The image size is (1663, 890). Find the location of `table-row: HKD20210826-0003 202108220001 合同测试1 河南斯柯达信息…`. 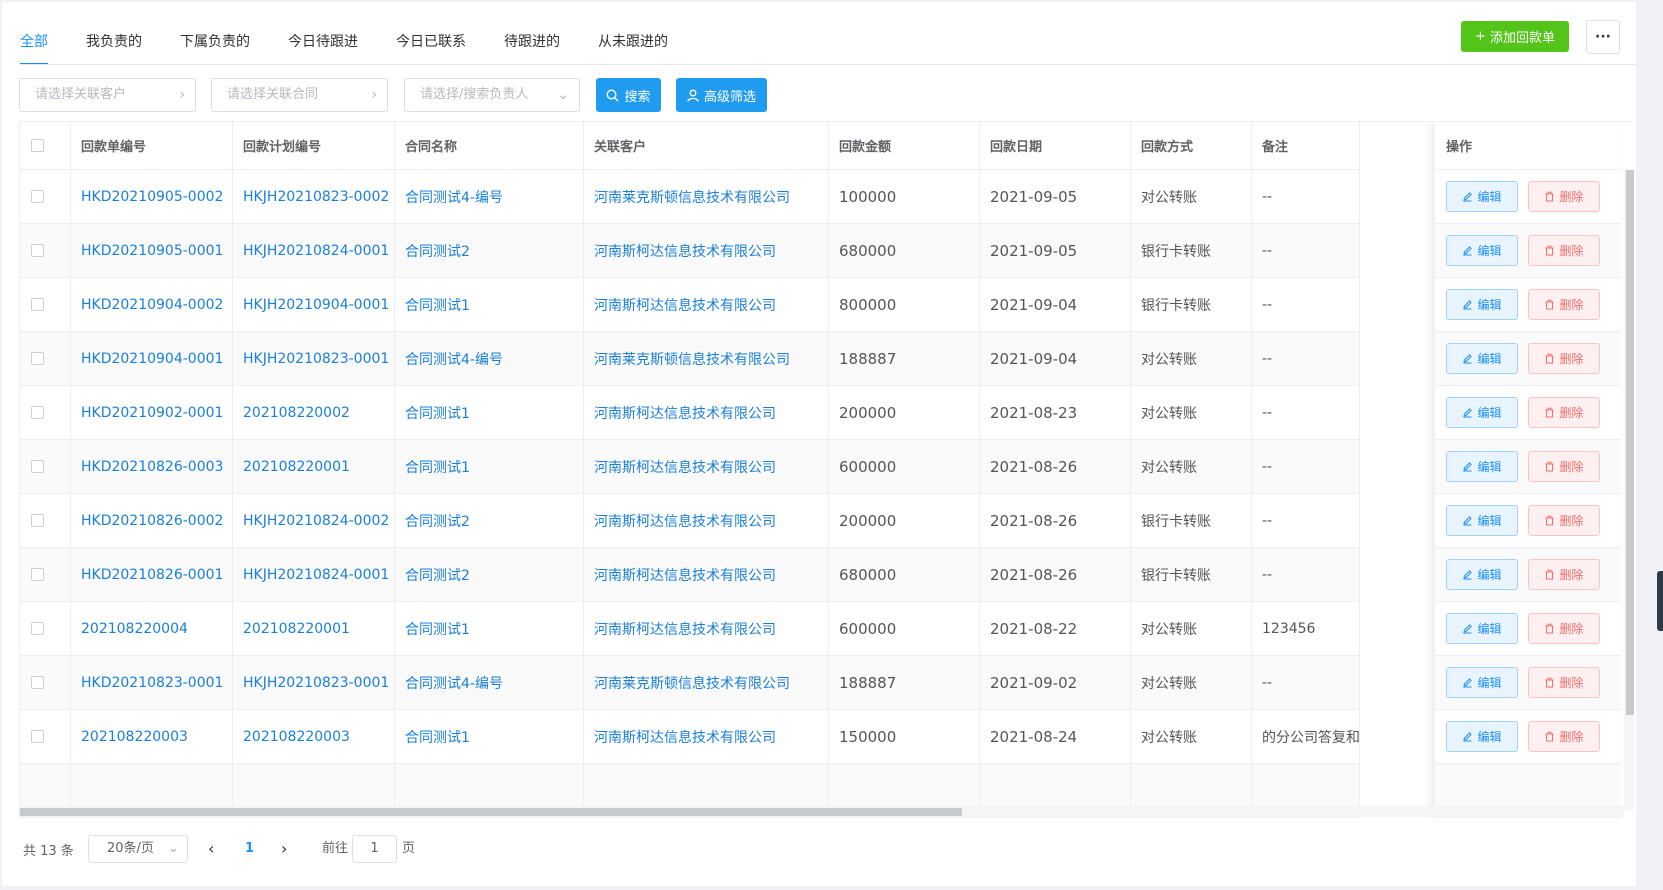

table-row: HKD20210826-0003 202108220001 合同测试1 河南斯柯达信息… is located at coordinates (690, 467).